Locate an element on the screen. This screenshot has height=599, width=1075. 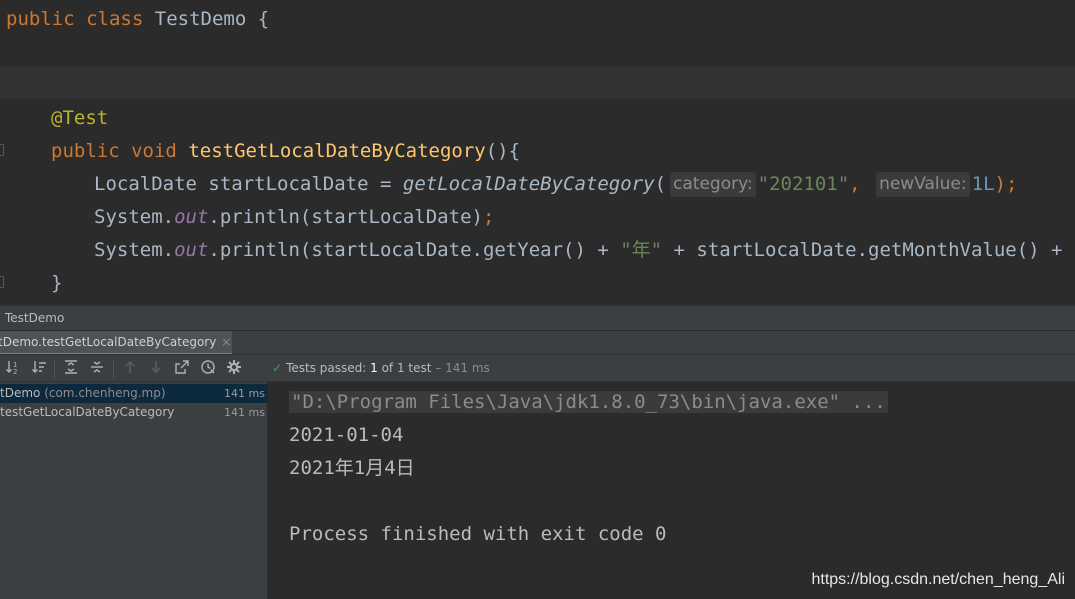
string-literal: "202101" is located at coordinates (803, 184).